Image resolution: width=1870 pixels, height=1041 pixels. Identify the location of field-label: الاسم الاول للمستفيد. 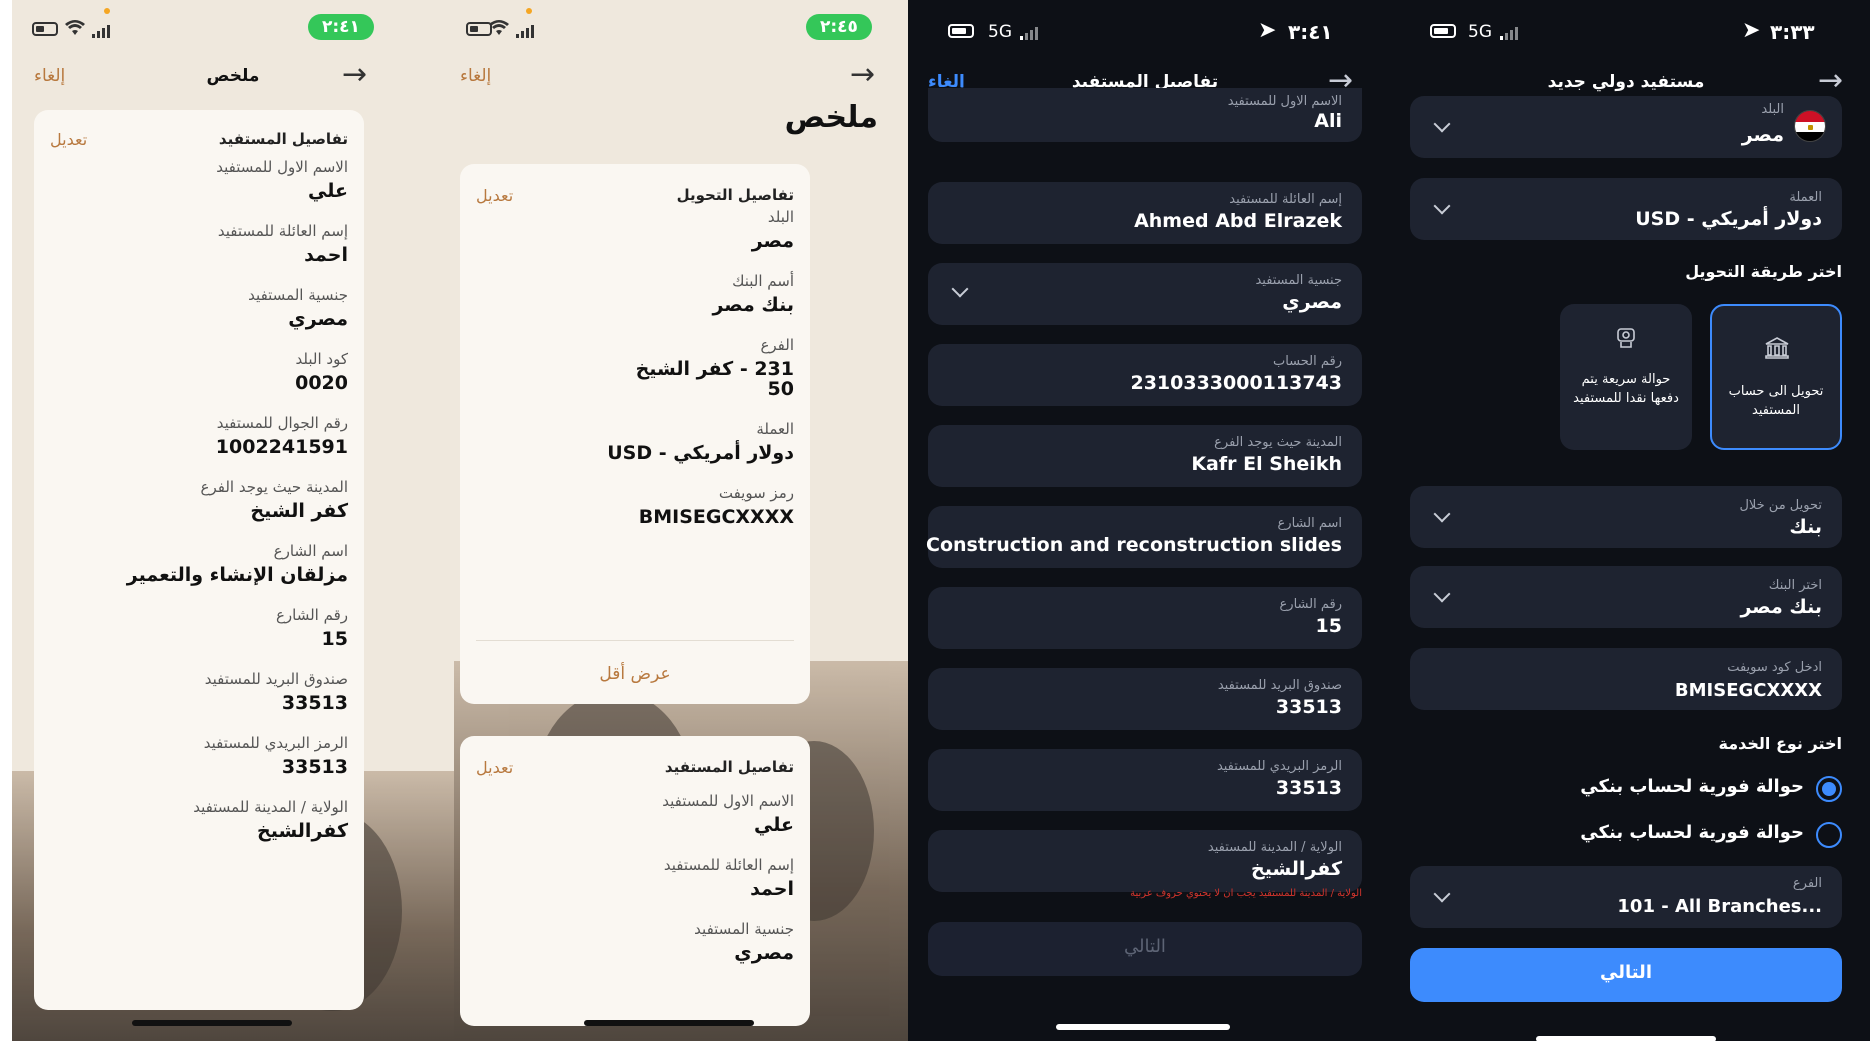
(282, 167).